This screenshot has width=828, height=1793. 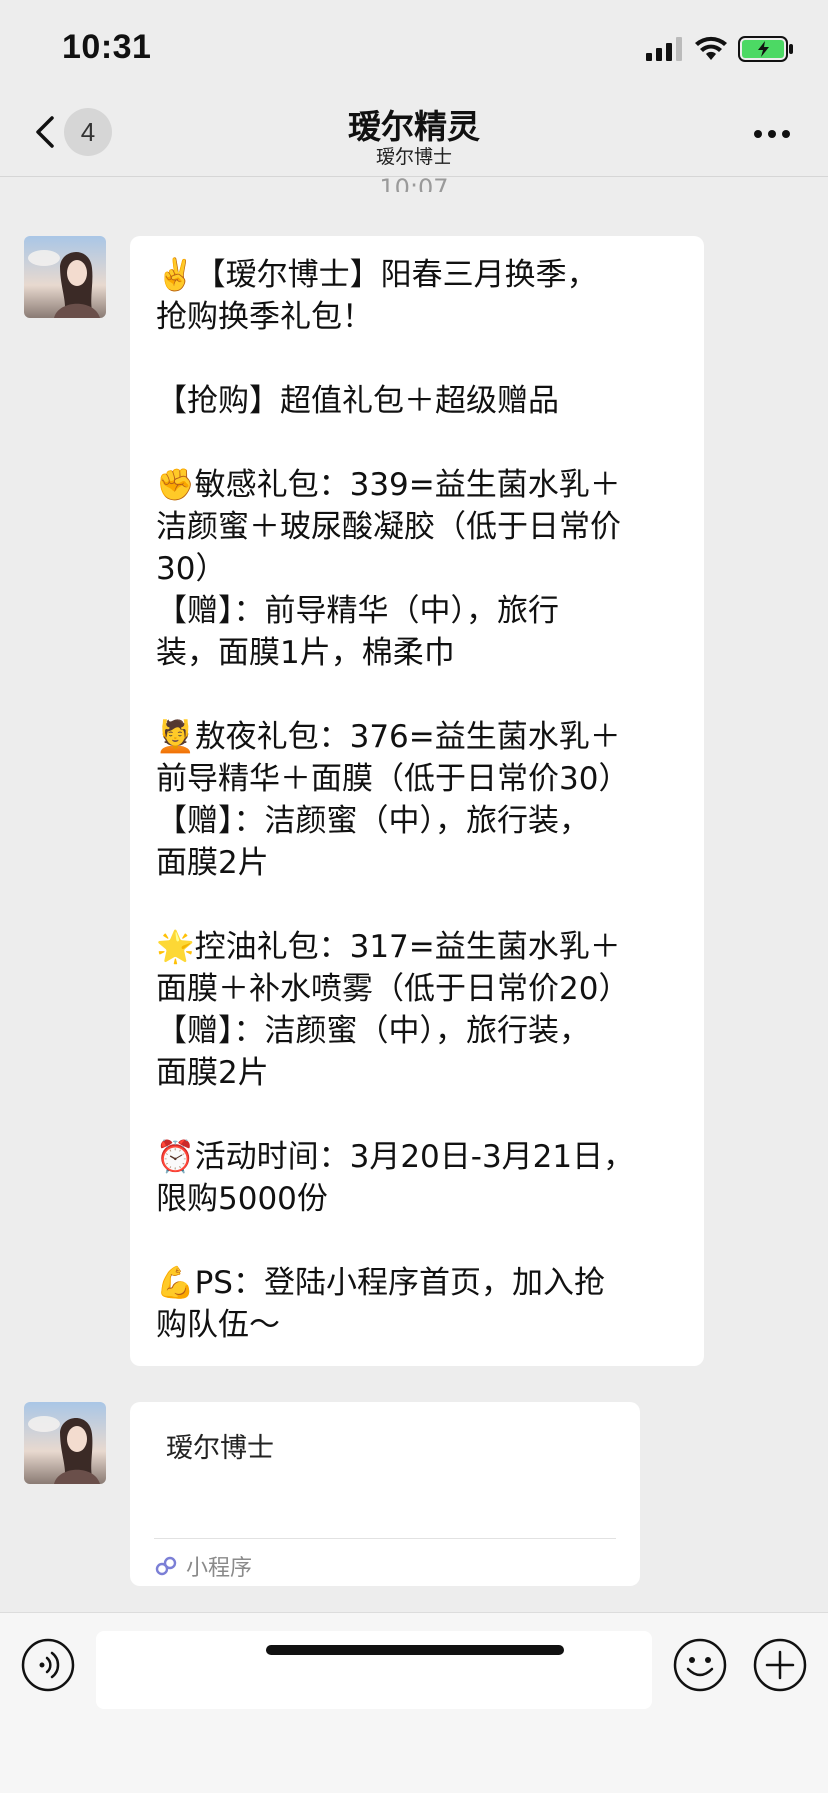 What do you see at coordinates (264, 317) in the screenshot?
I see `message-text-line: 抢购换季礼包！` at bounding box center [264, 317].